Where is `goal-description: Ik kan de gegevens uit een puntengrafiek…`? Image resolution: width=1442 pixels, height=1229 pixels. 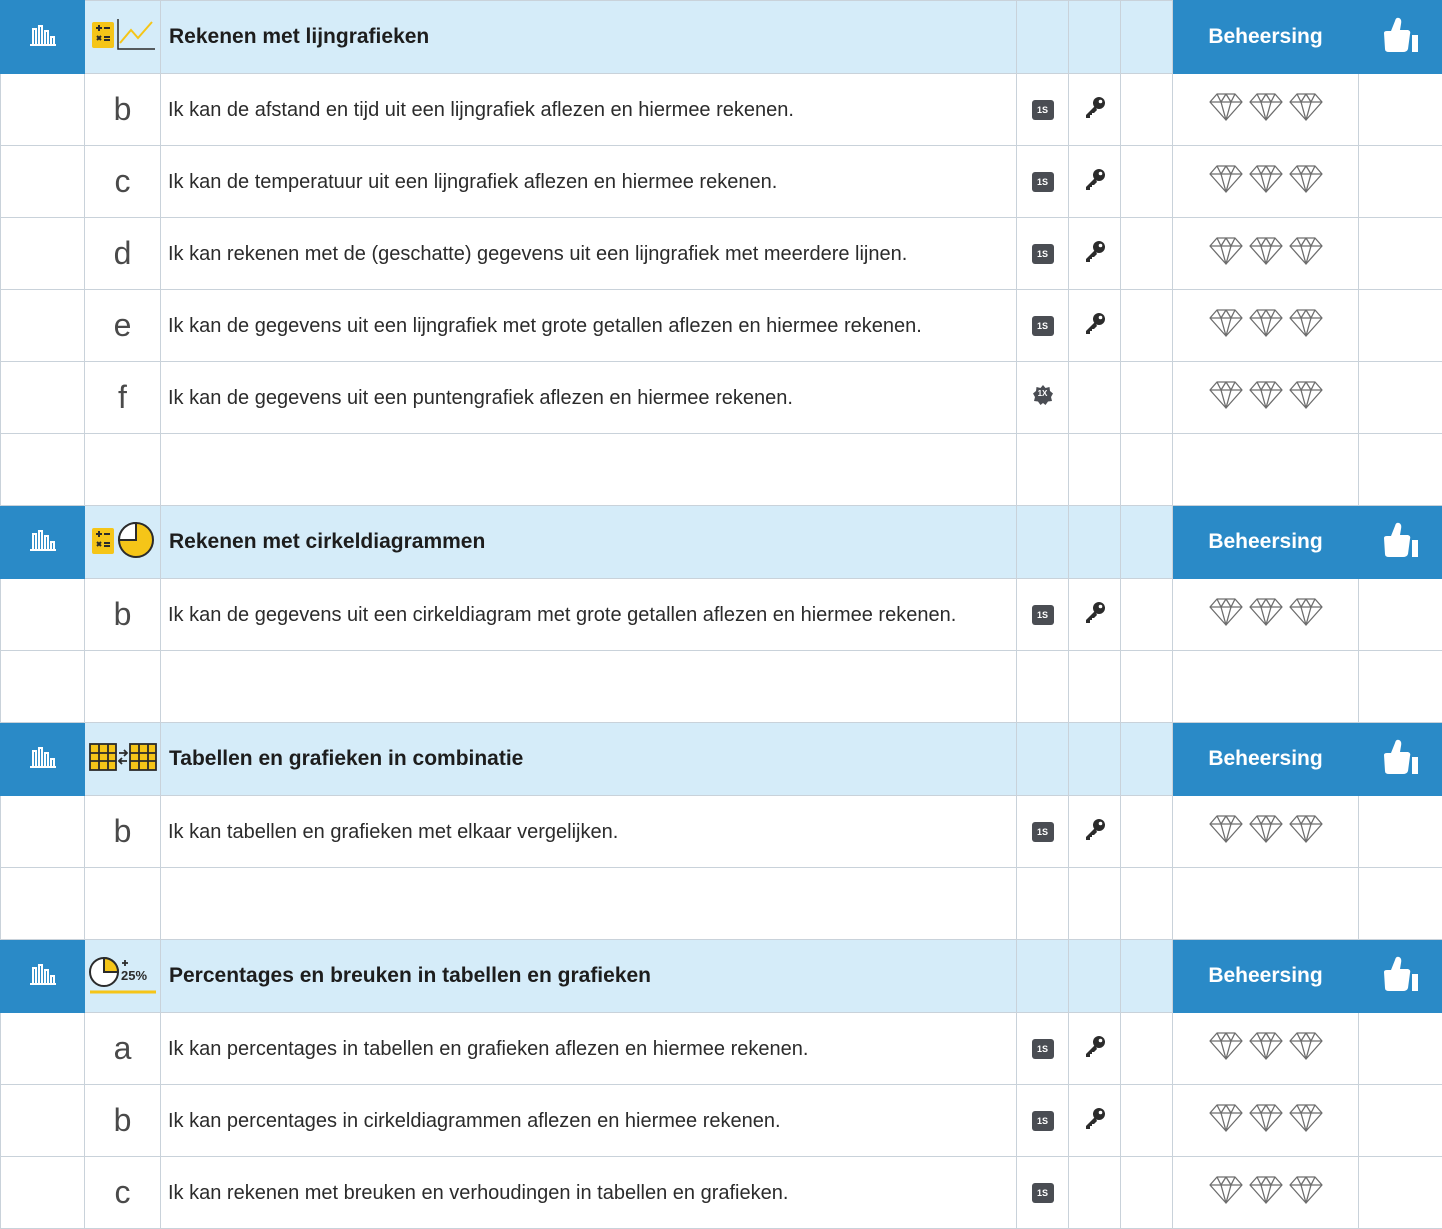 goal-description: Ik kan de gegevens uit een puntengrafiek… is located at coordinates (589, 398).